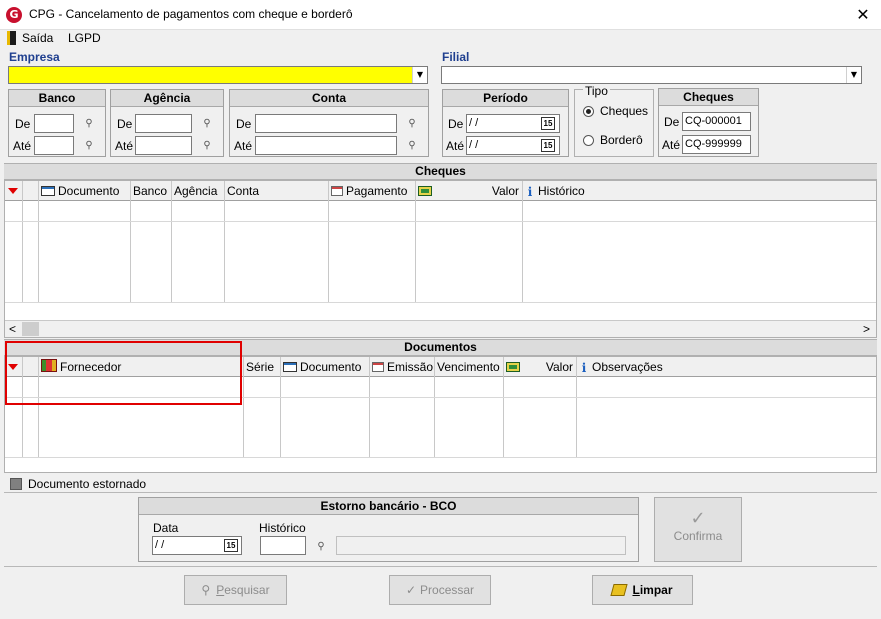 Image resolution: width=881 pixels, height=619 pixels. What do you see at coordinates (698, 529) in the screenshot?
I see `confirma-button: ✓ Confirma` at bounding box center [698, 529].